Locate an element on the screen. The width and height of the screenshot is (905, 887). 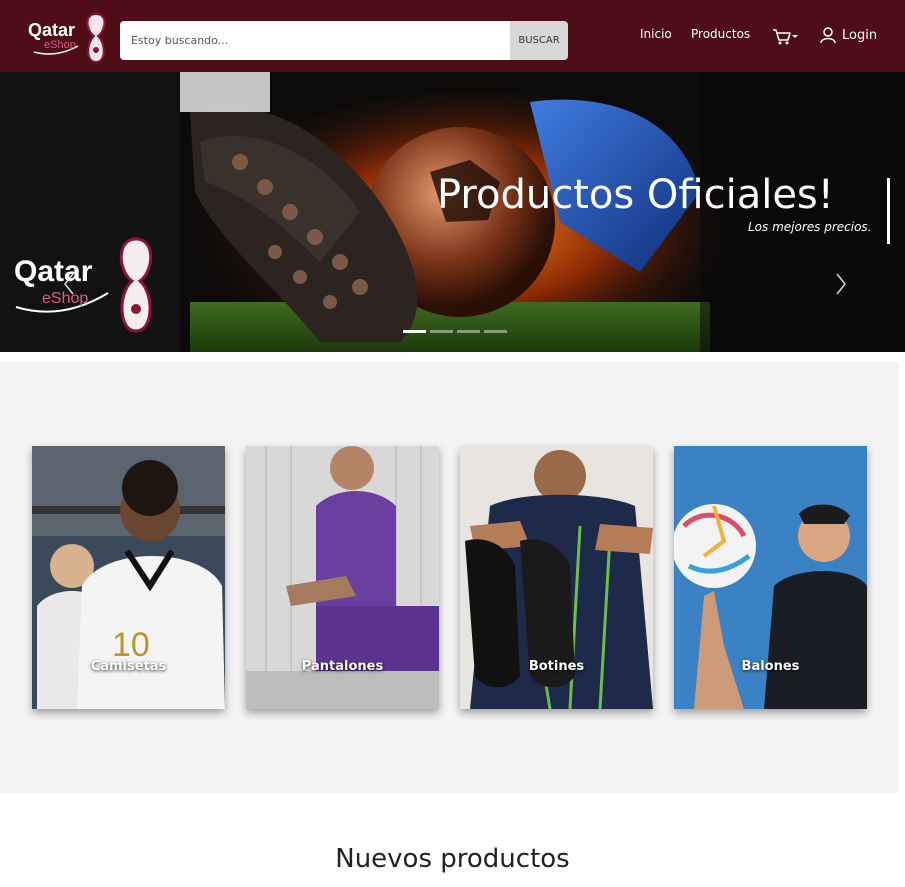
carousel-next-icon is located at coordinates (841, 284).